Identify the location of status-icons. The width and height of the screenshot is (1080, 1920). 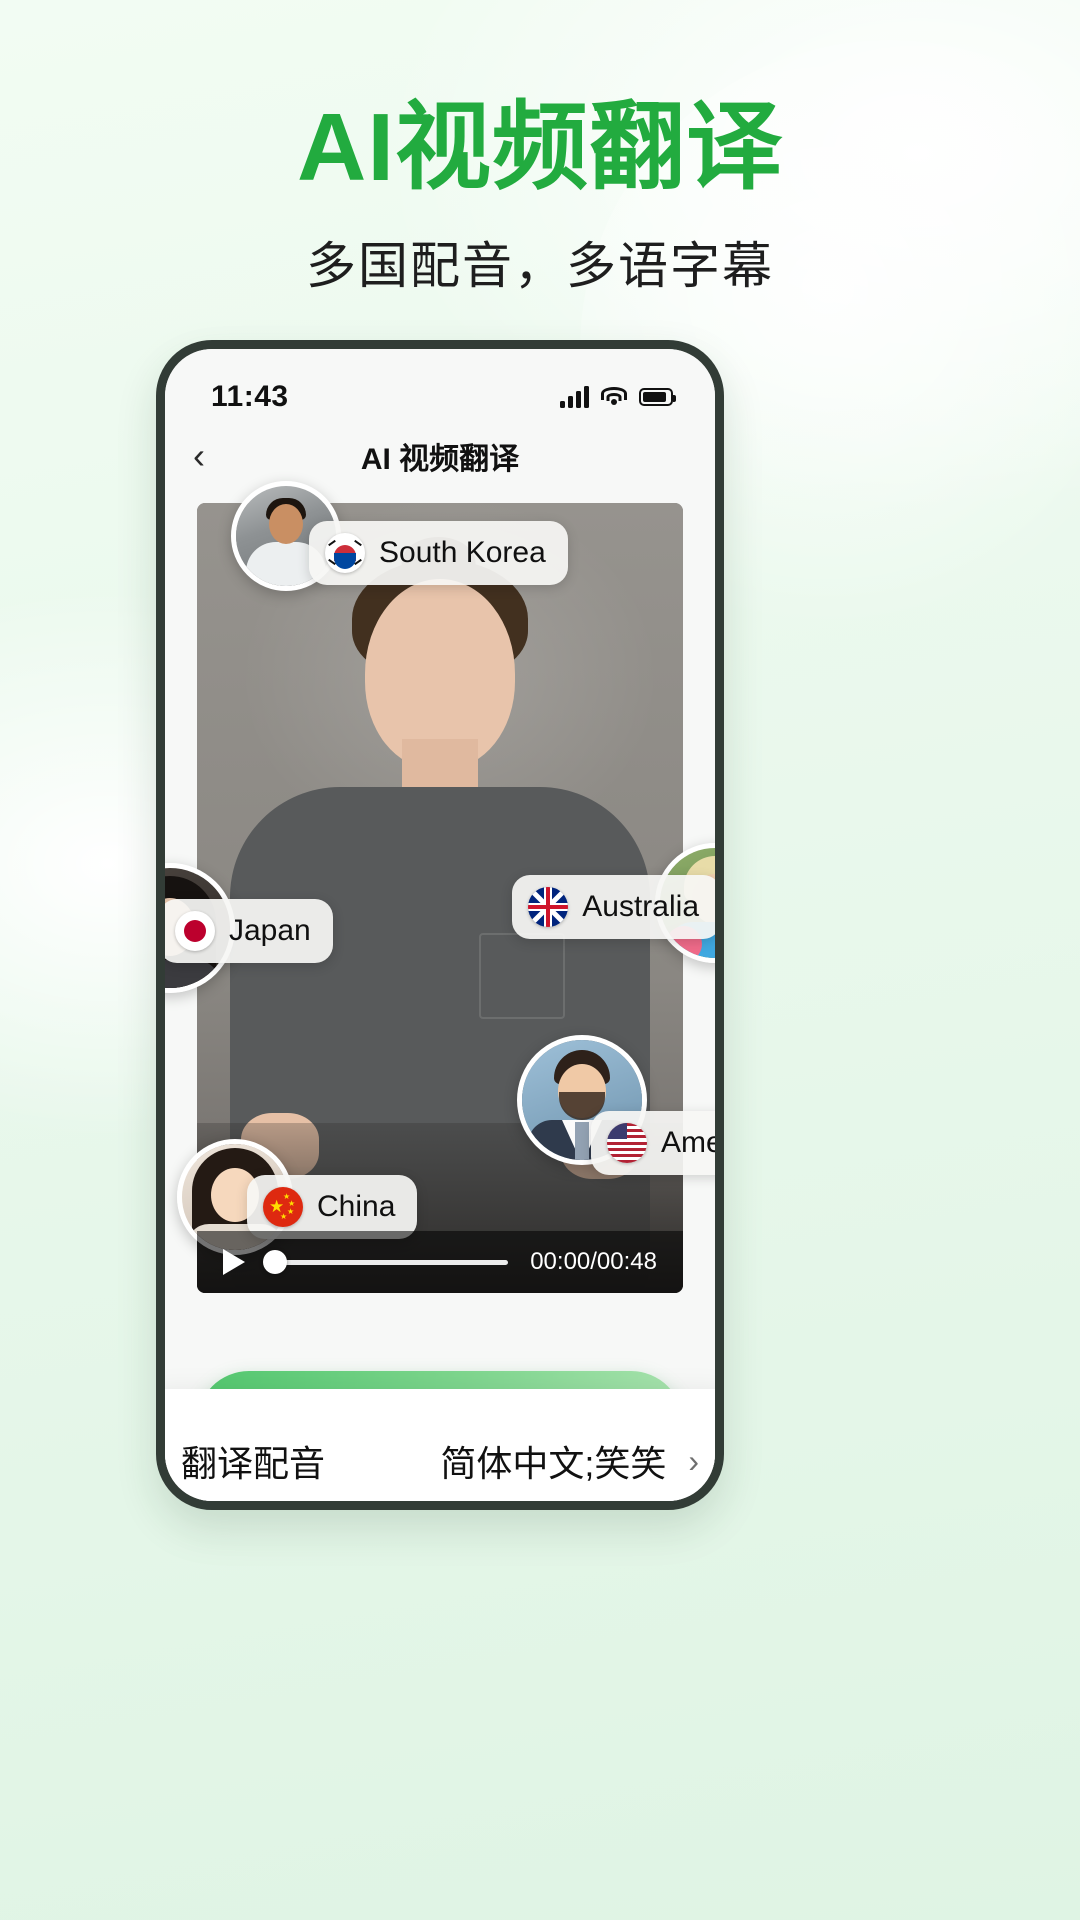
(618, 397).